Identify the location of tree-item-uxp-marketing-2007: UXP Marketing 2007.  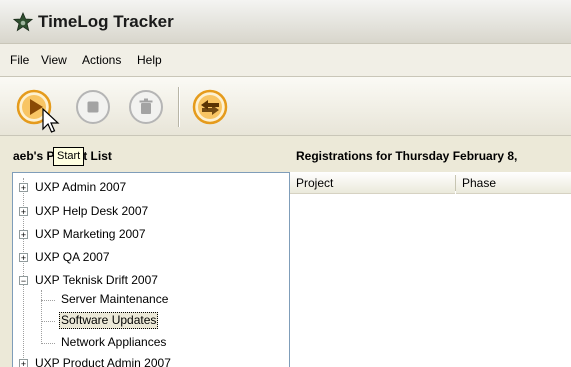
(90, 234).